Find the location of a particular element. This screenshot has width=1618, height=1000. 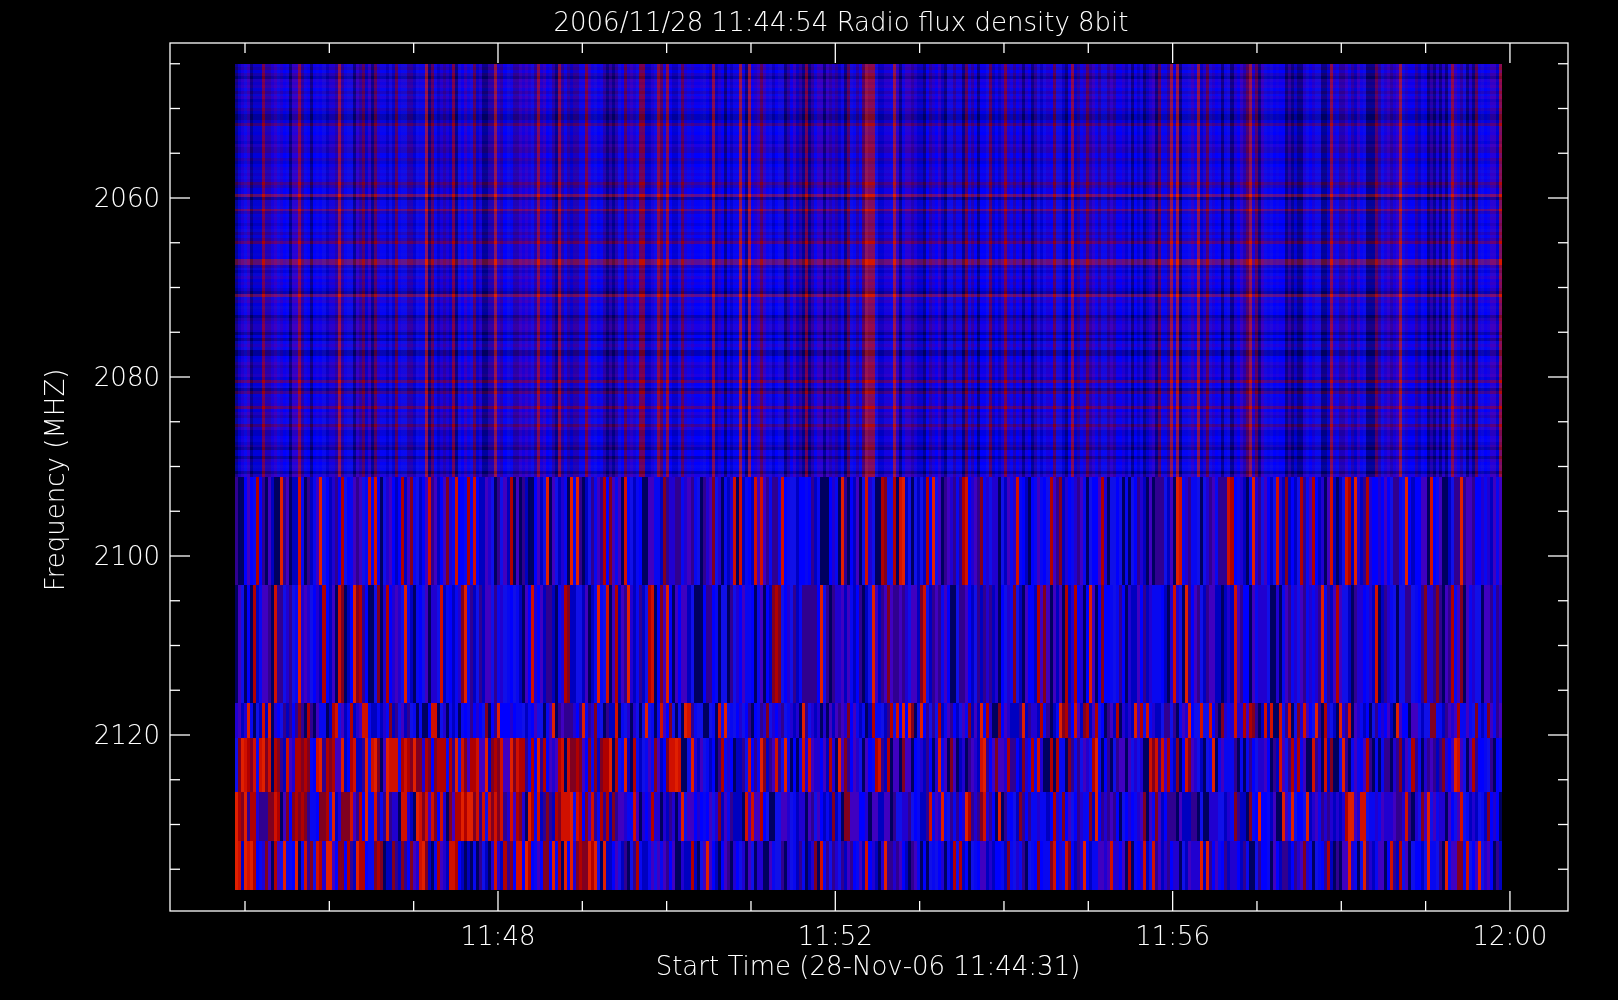

x-tick-label: 11:48 is located at coordinates (498, 936).